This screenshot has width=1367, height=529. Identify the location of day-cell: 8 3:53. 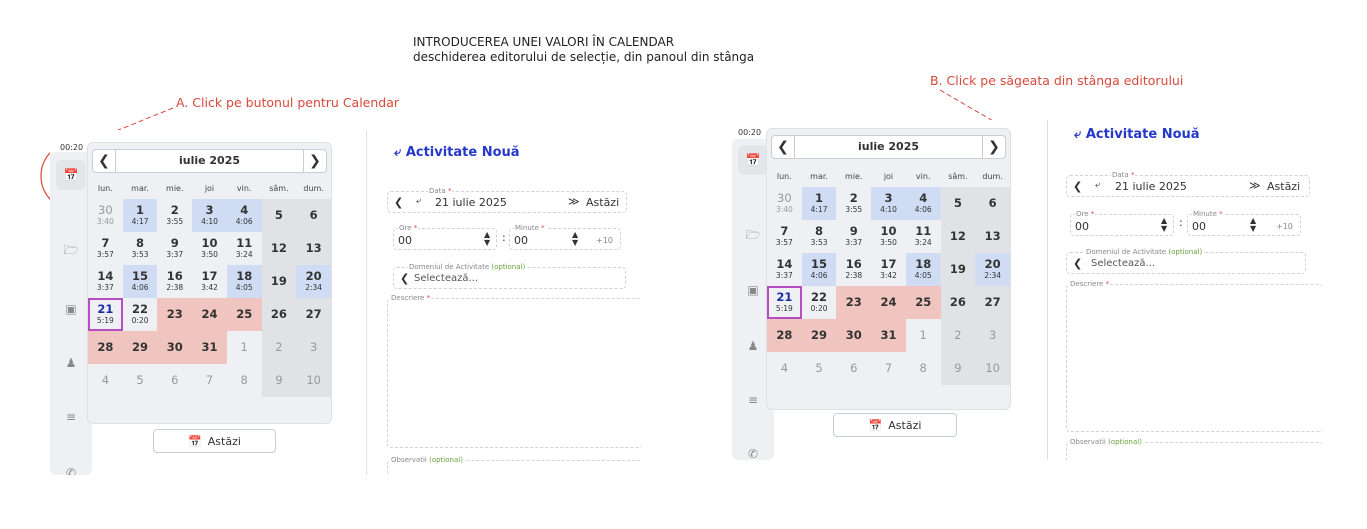
(140, 248).